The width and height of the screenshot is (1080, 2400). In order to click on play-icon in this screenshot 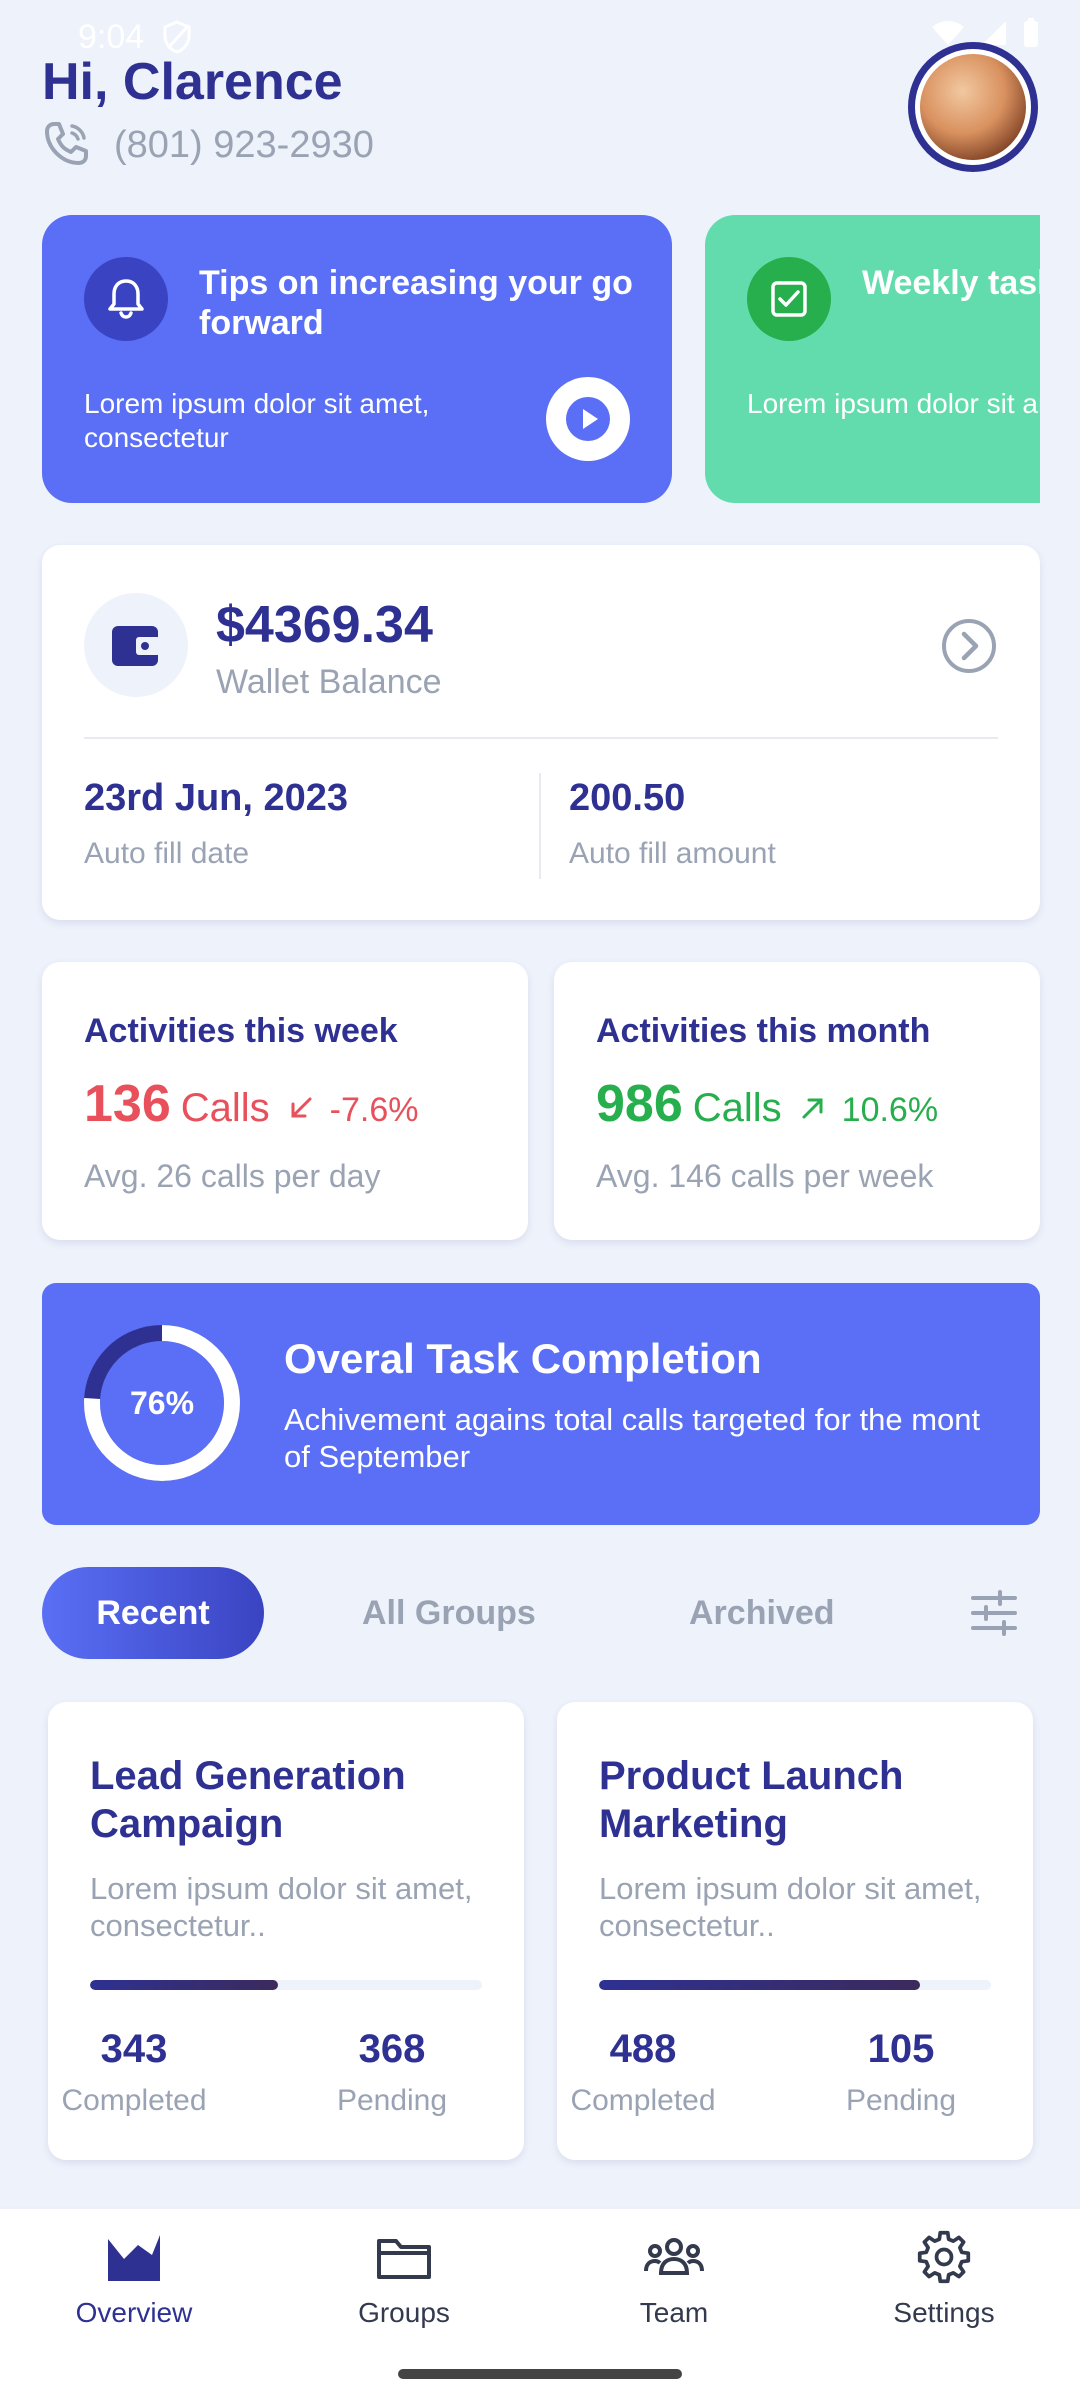, I will do `click(588, 419)`.